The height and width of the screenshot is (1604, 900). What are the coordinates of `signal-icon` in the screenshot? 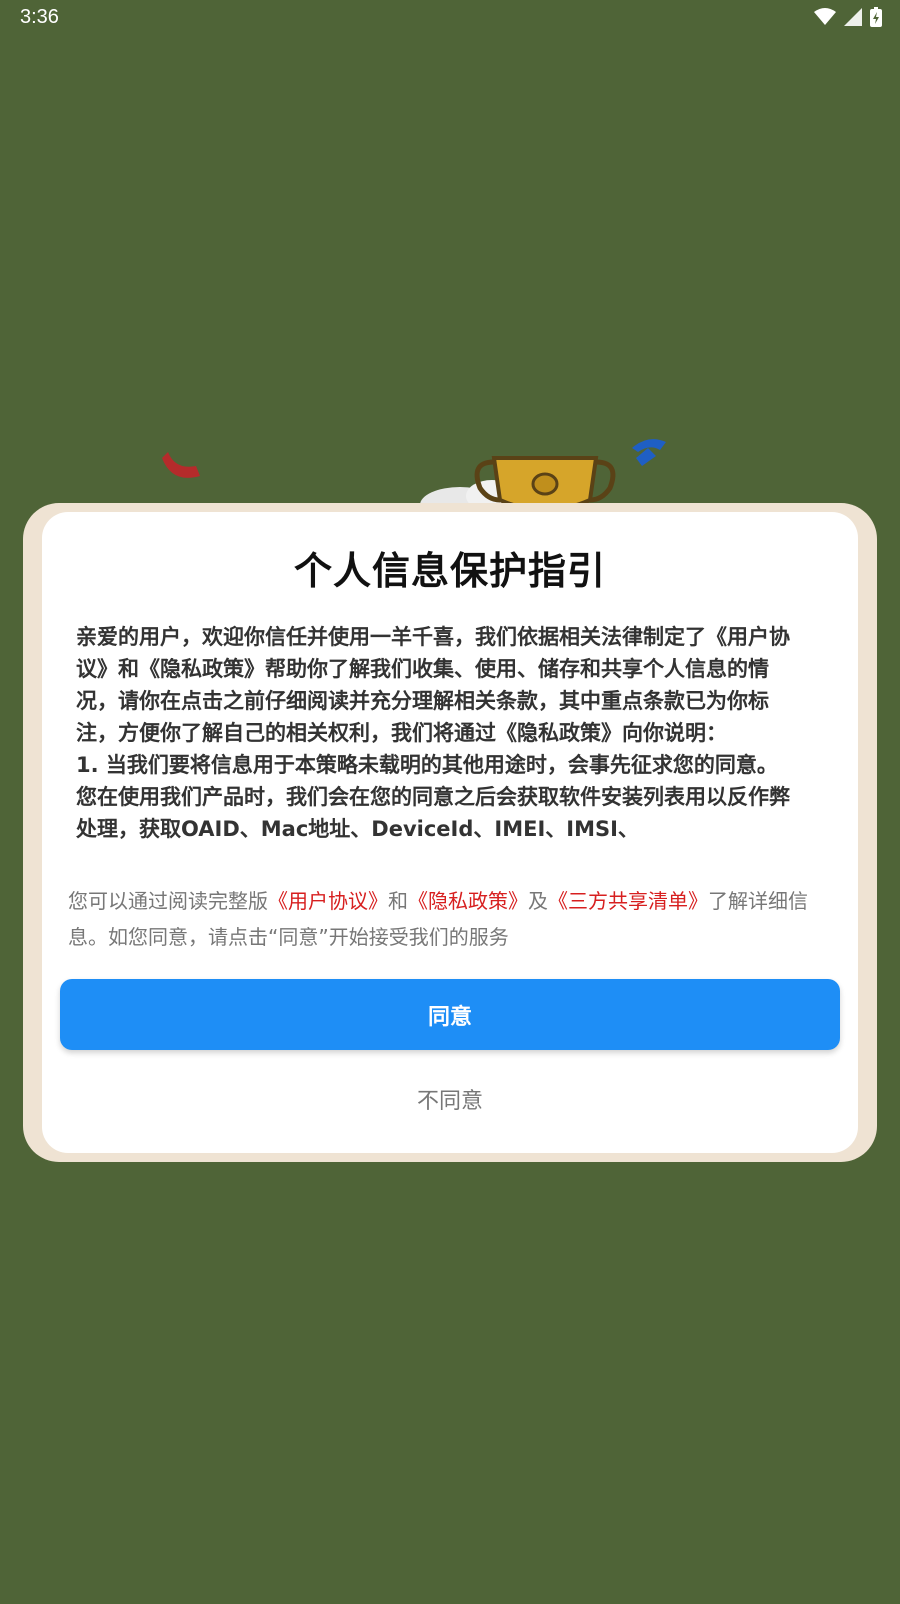 It's located at (853, 17).